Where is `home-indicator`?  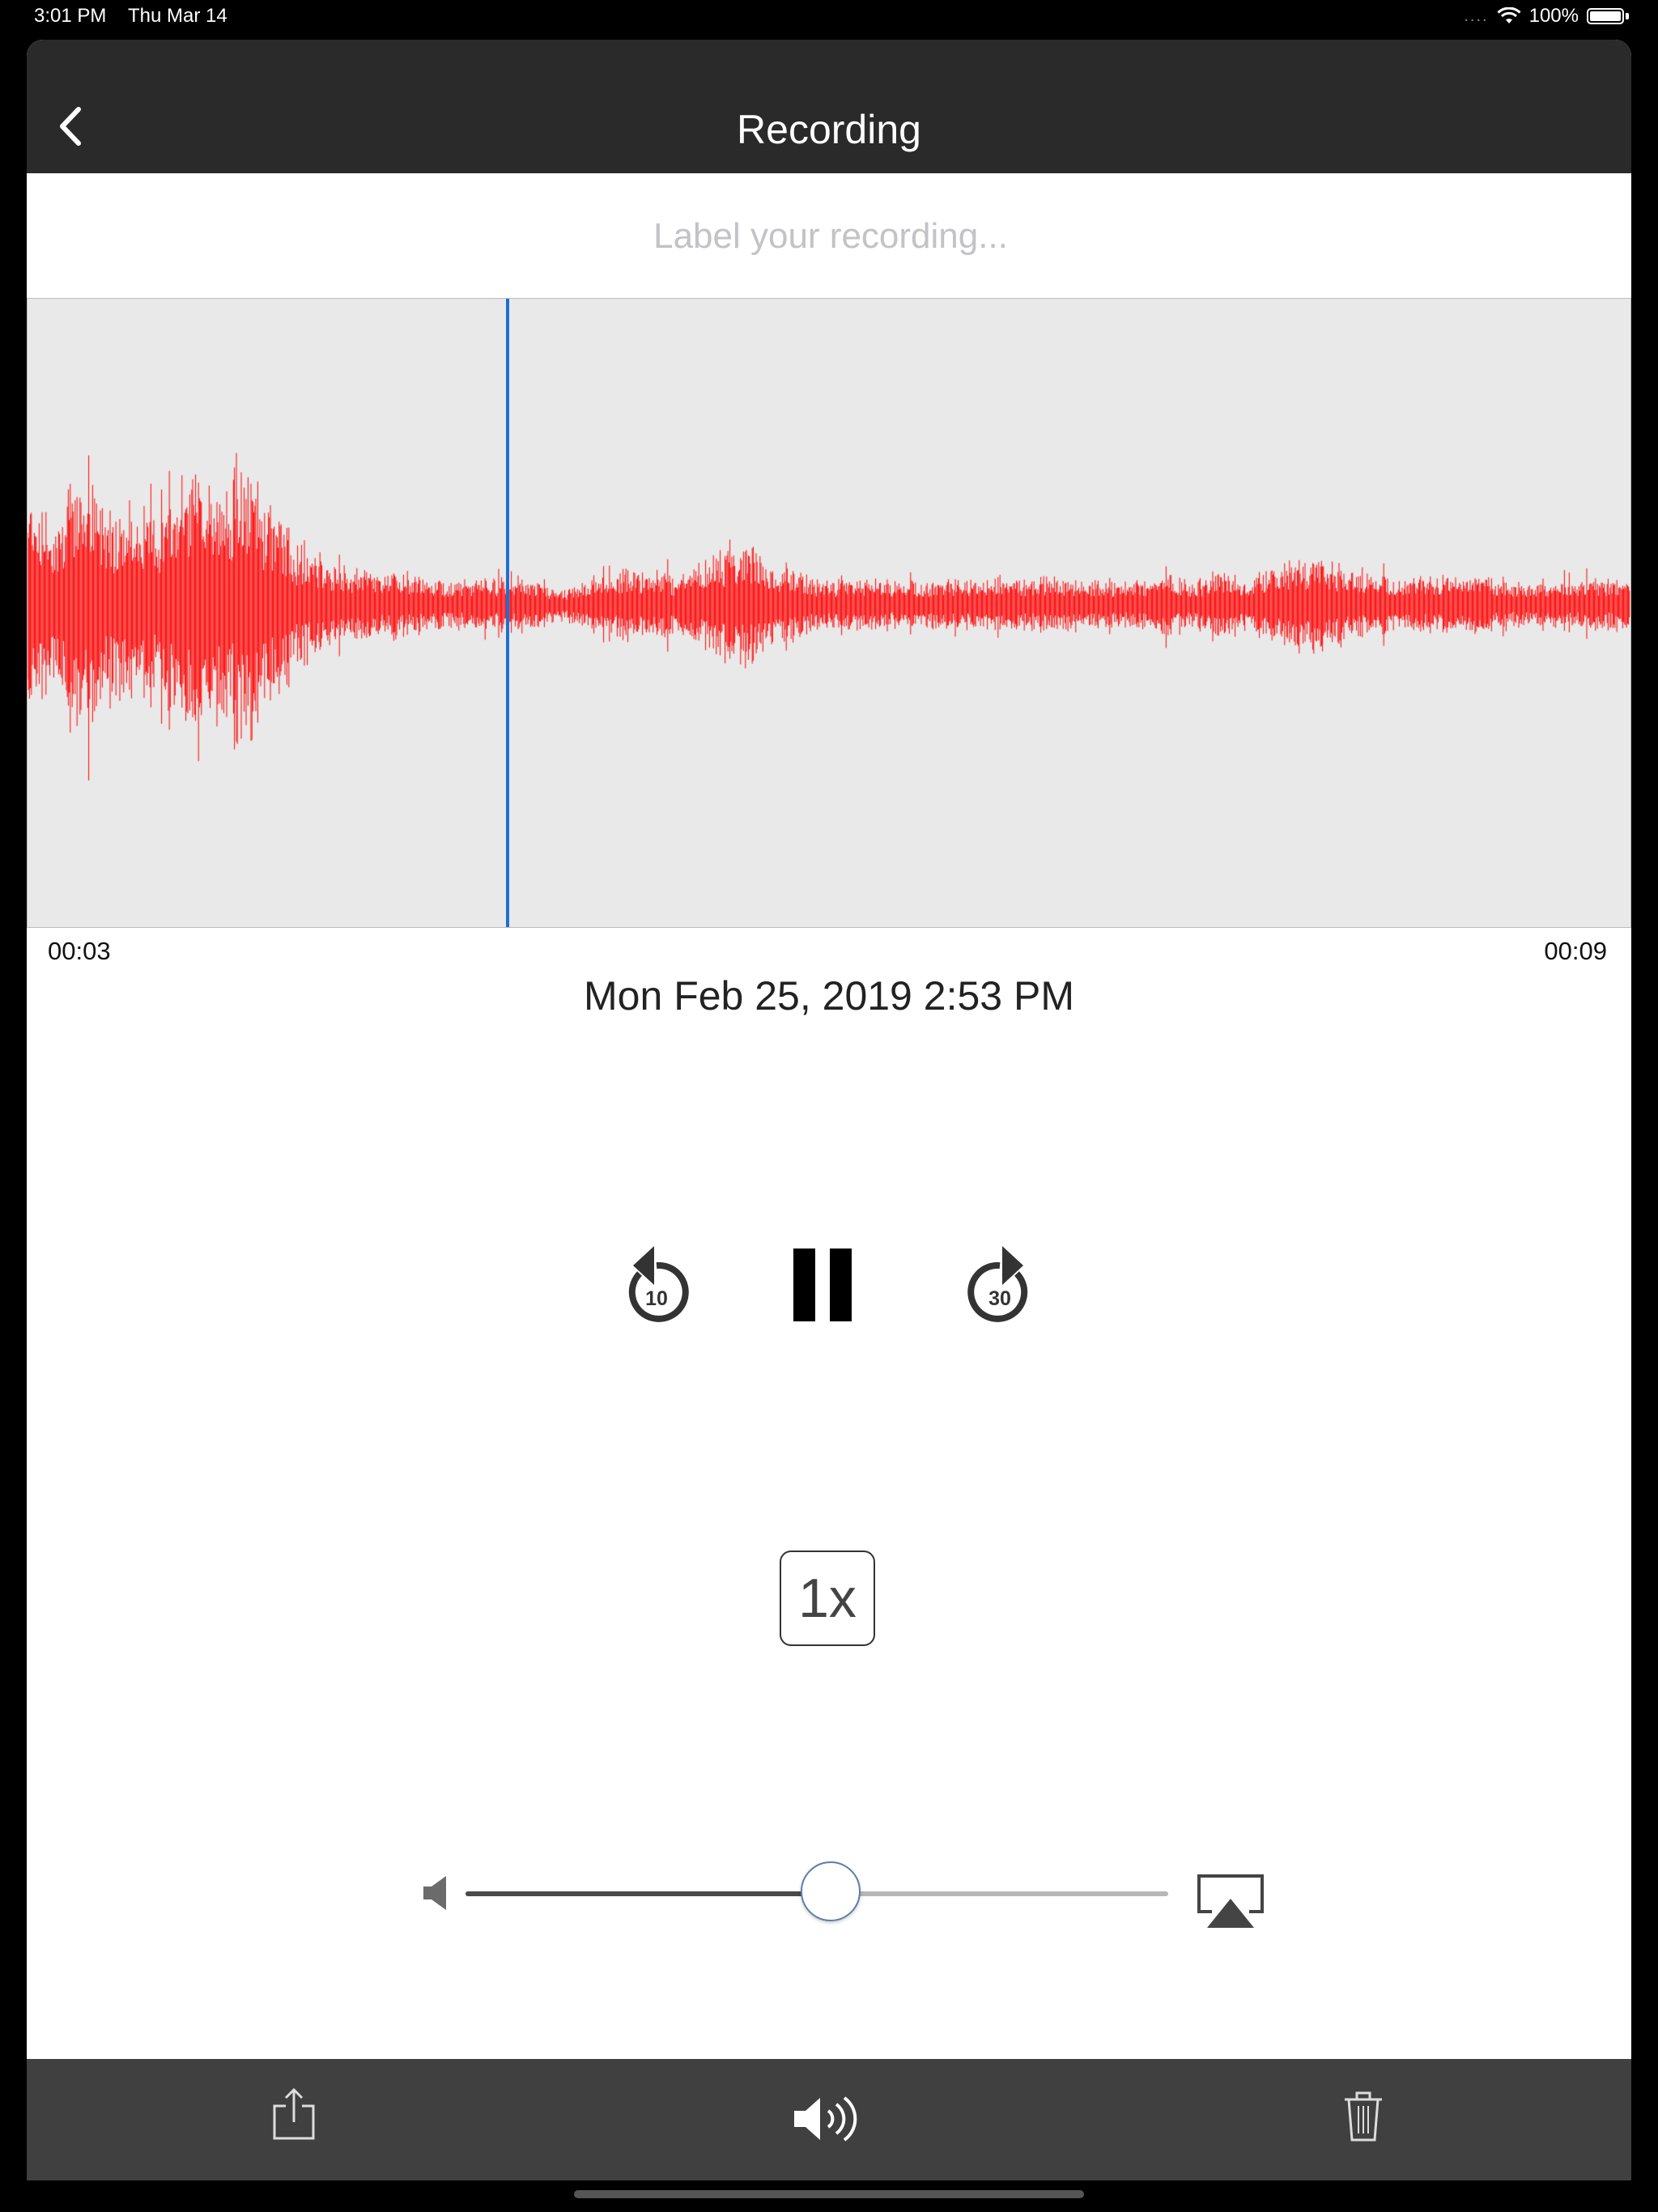
home-indicator is located at coordinates (829, 2194).